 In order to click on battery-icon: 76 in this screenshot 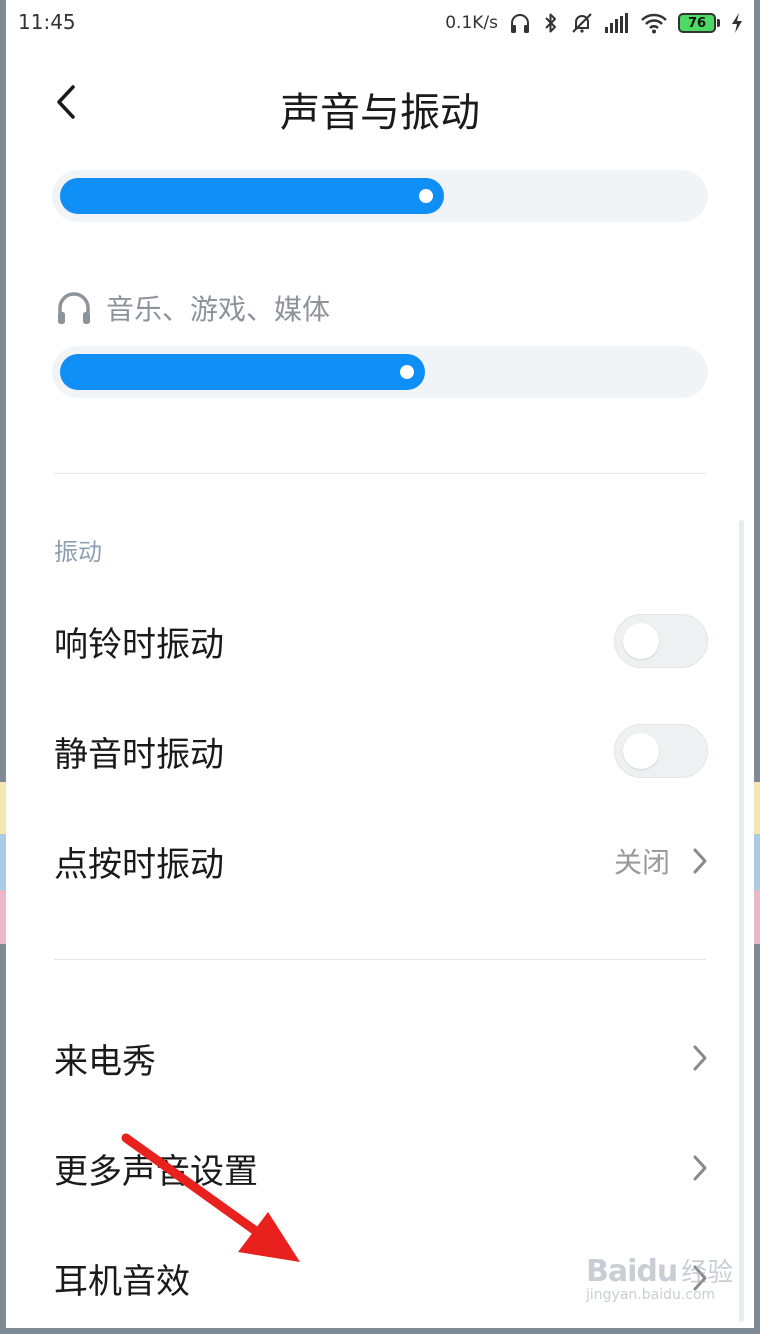, I will do `click(699, 23)`.